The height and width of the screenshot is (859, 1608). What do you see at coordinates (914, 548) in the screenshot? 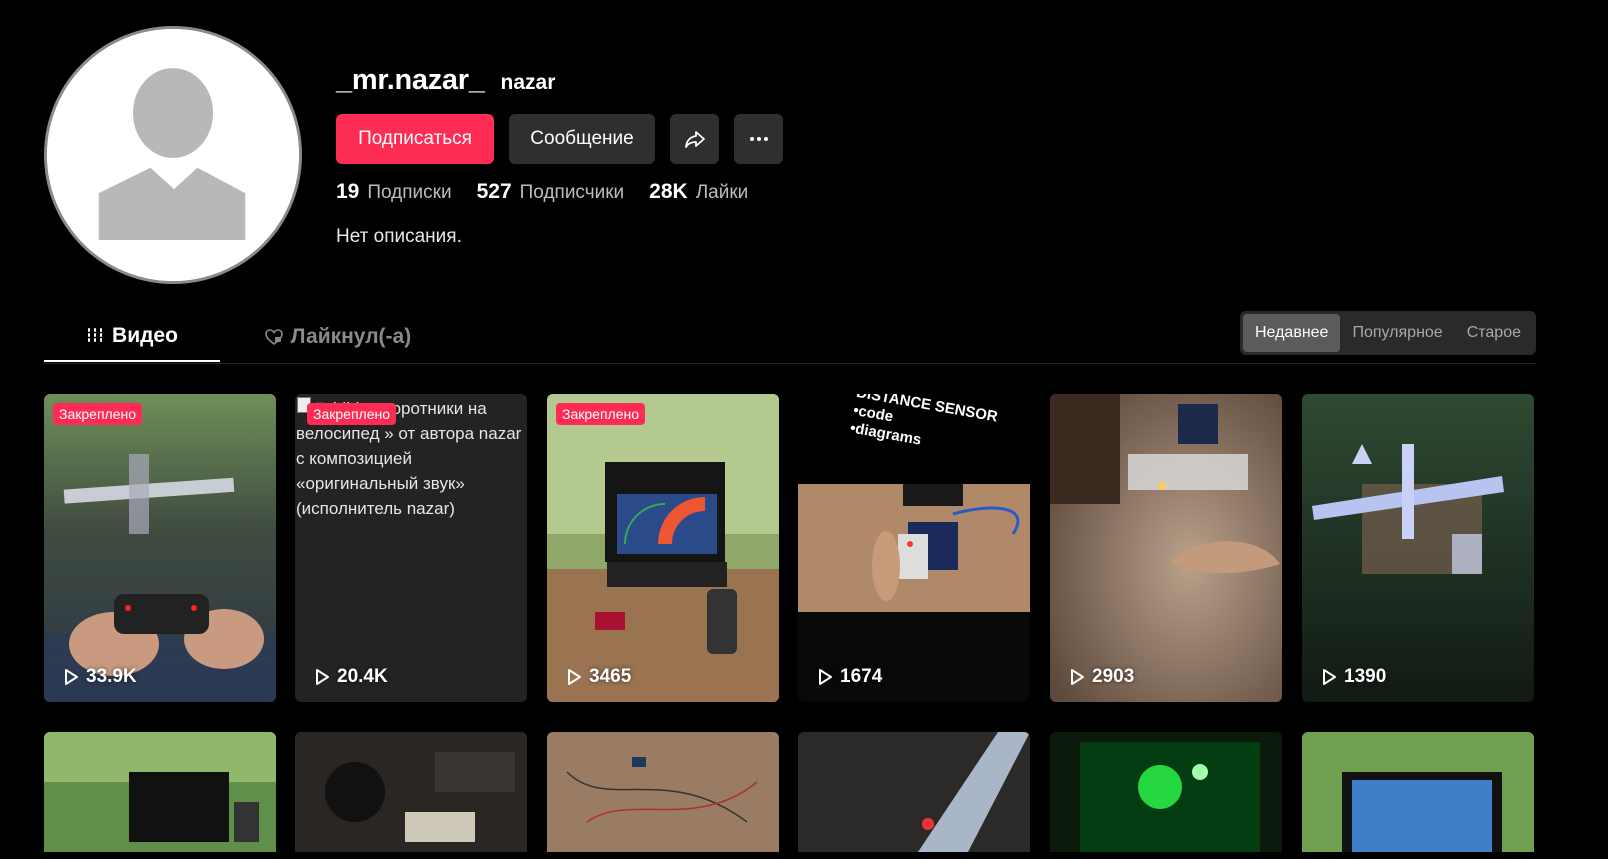
I see `video-card: DISTANCE SENSOR •code •diagrams 1674` at bounding box center [914, 548].